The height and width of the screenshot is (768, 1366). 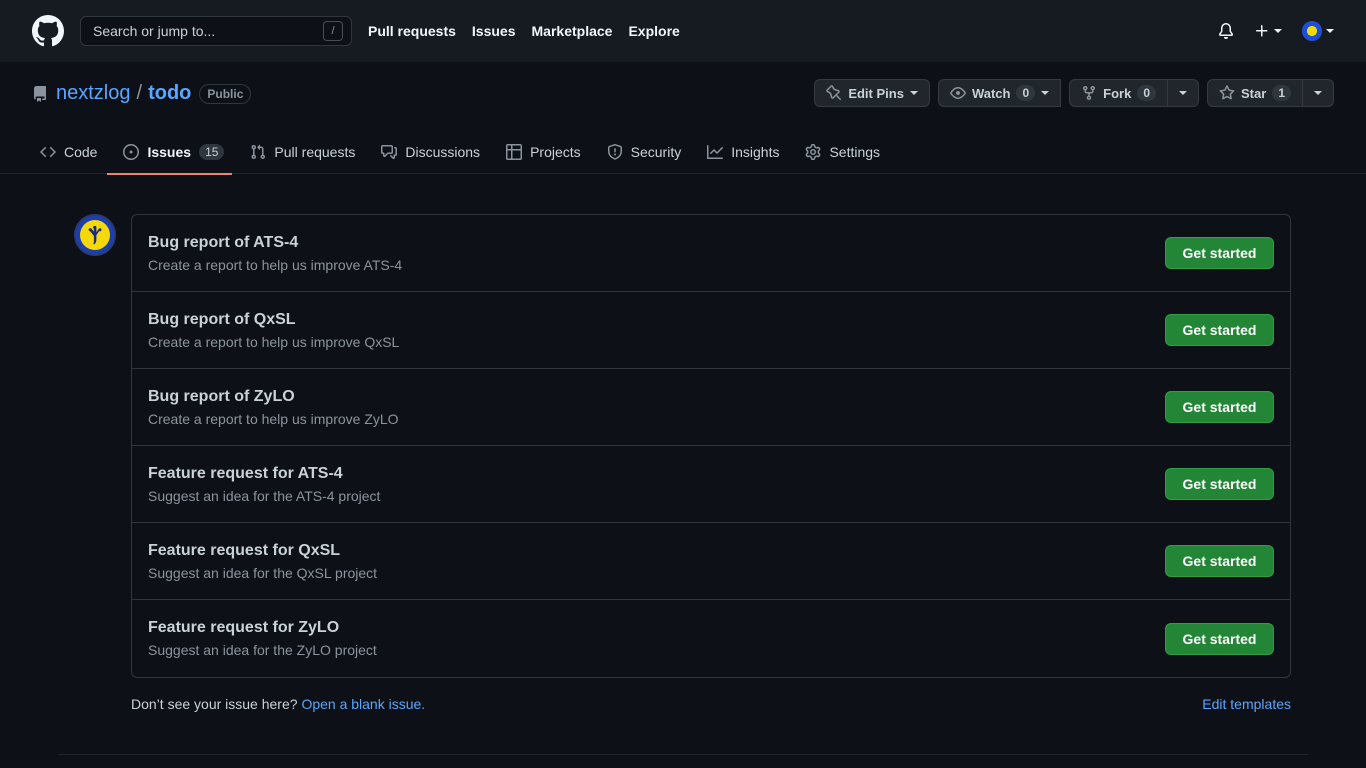 I want to click on nav-issues: Issues, so click(x=494, y=31).